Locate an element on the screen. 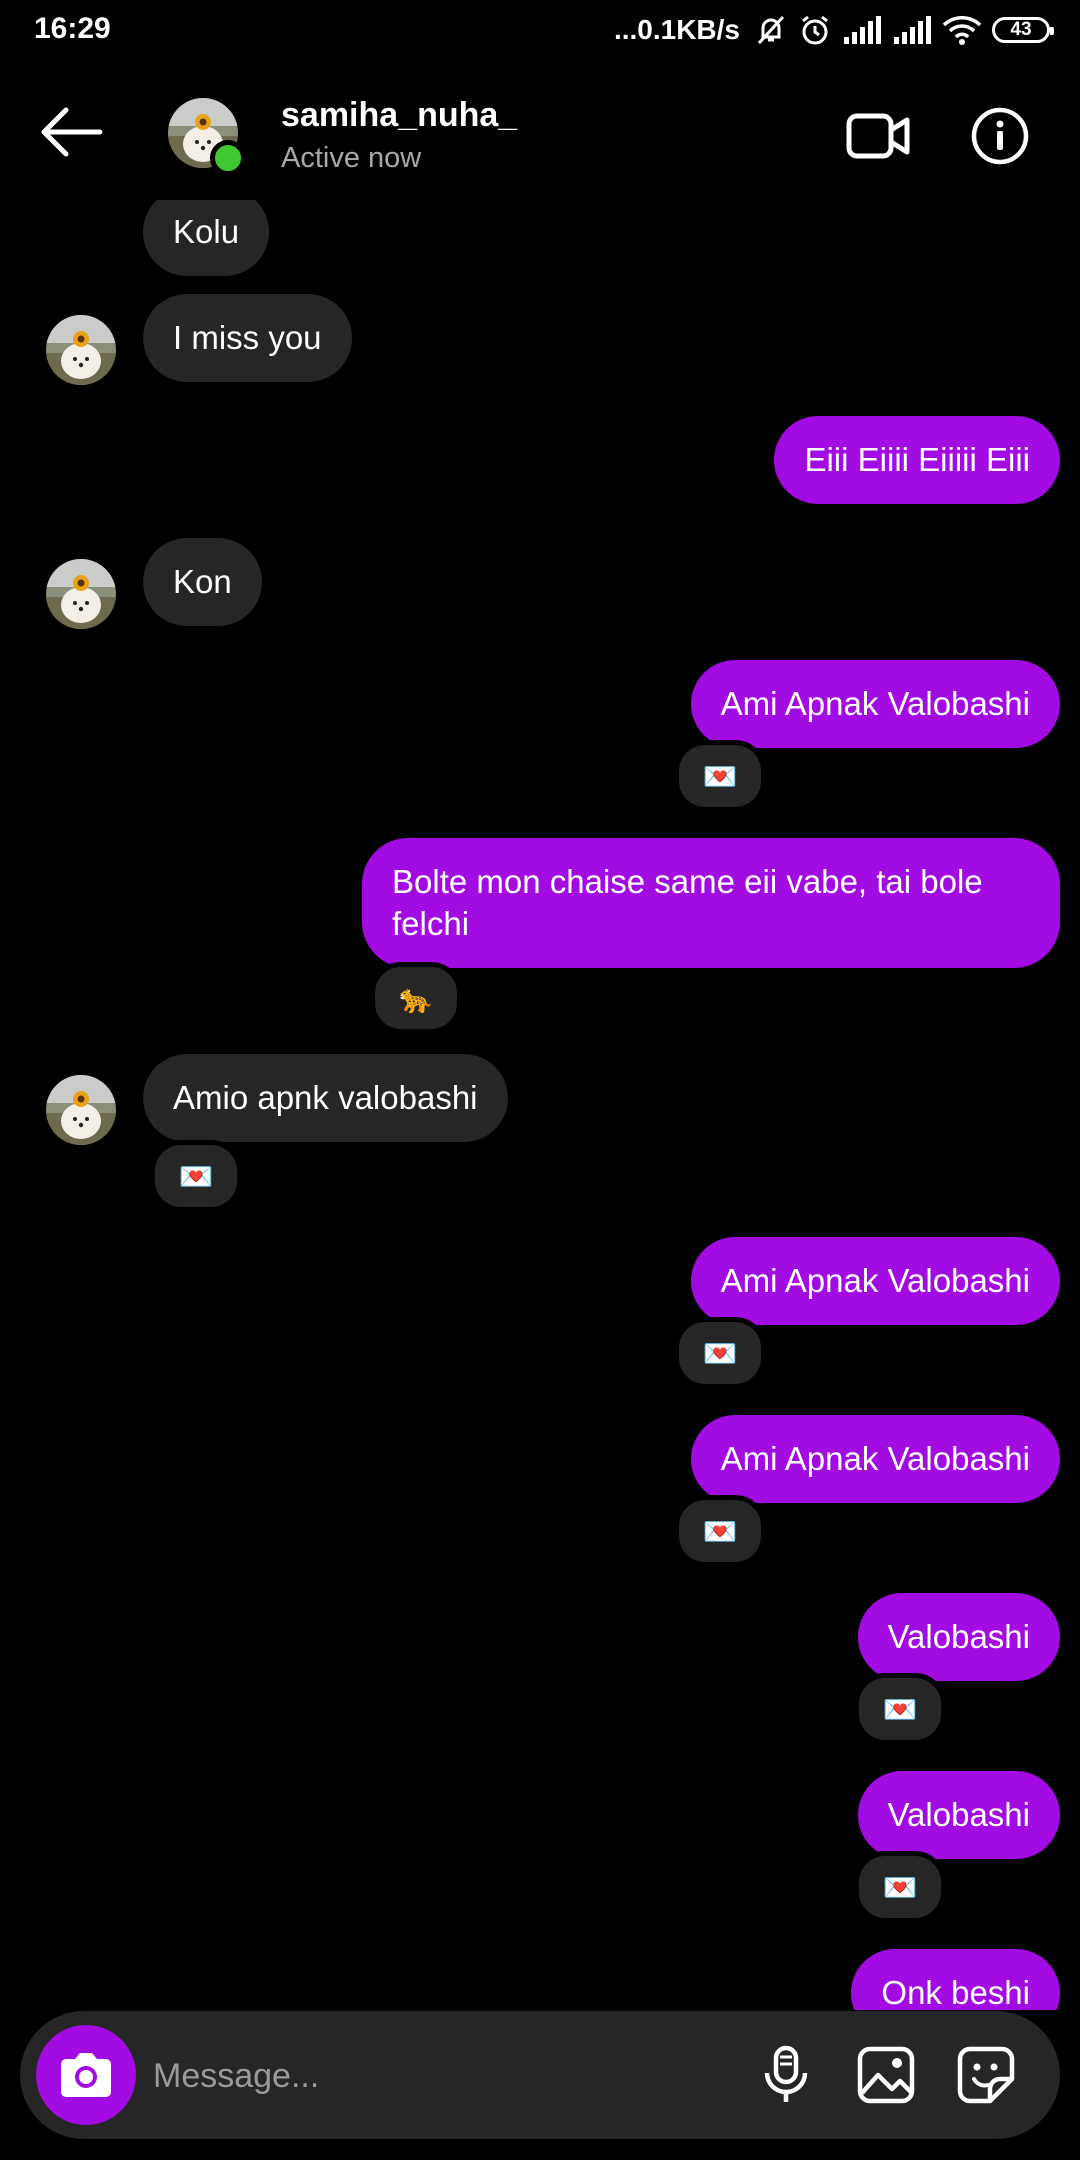 Image resolution: width=1080 pixels, height=2160 pixels. message-text: Onk beshi is located at coordinates (955, 1992).